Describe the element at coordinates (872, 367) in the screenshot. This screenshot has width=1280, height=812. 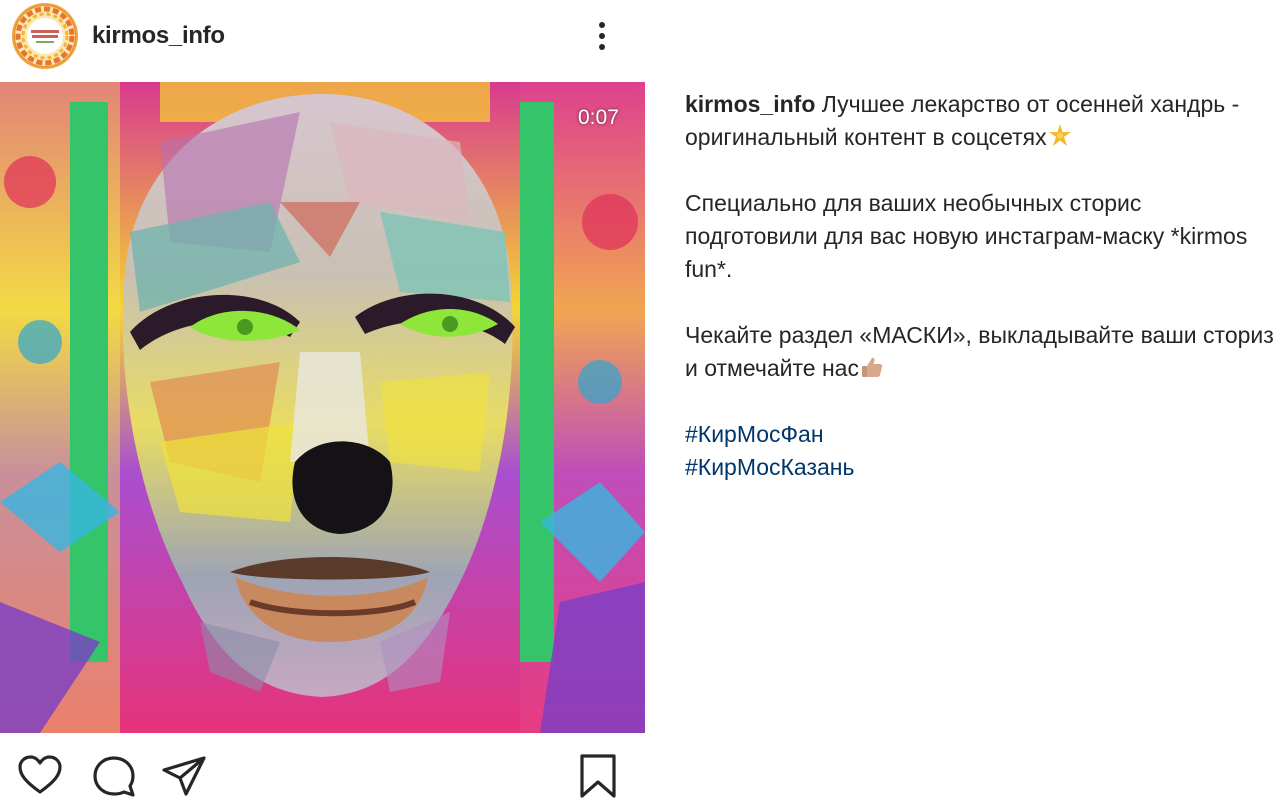
I see `thumbs-up-icon` at that location.